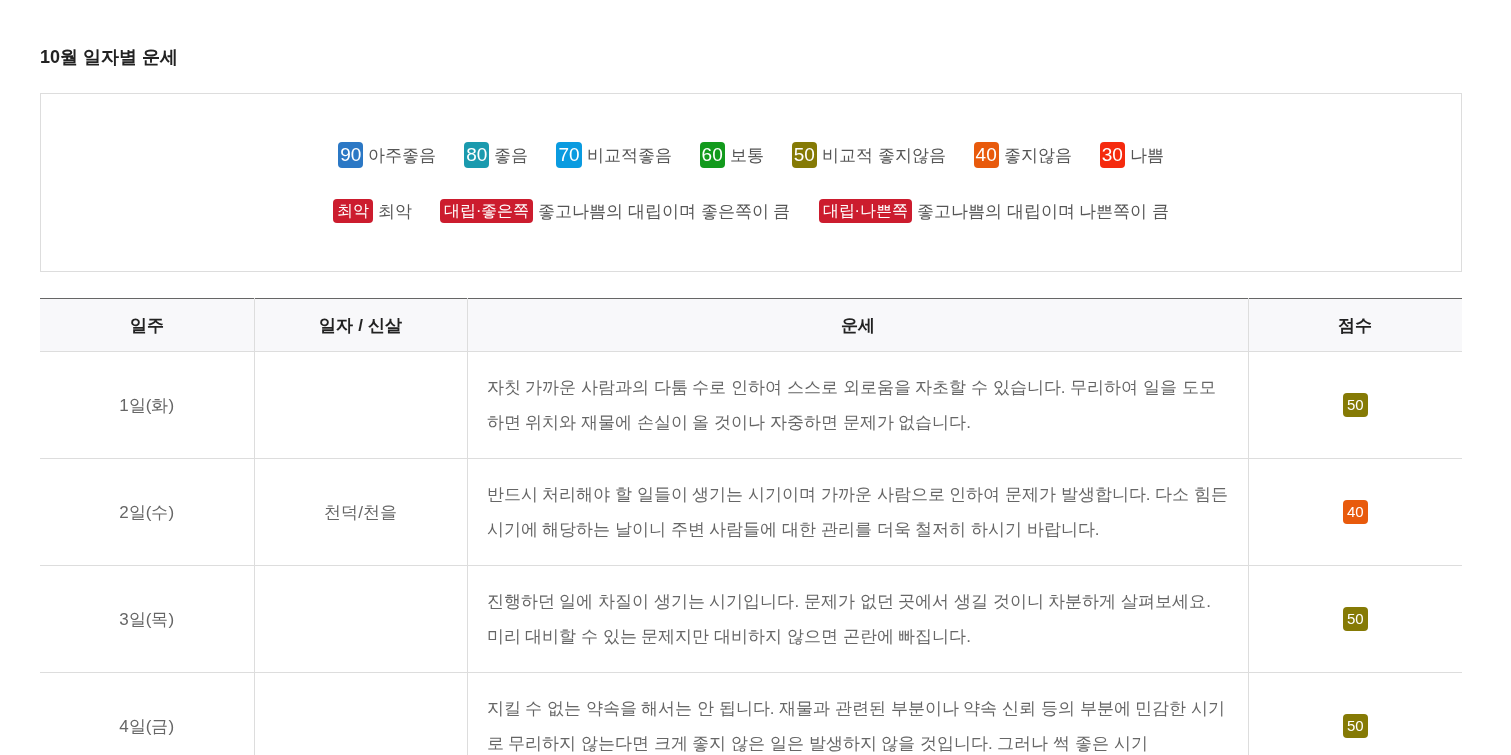  What do you see at coordinates (351, 155) in the screenshot?
I see `score-badge: 90` at bounding box center [351, 155].